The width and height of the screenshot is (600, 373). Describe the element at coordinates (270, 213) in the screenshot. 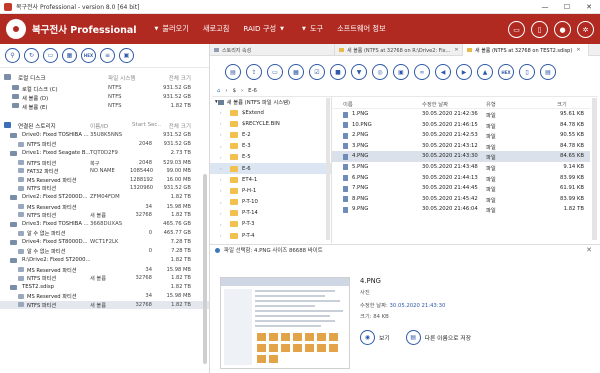

I see `tree-folder: › P-T-14` at that location.